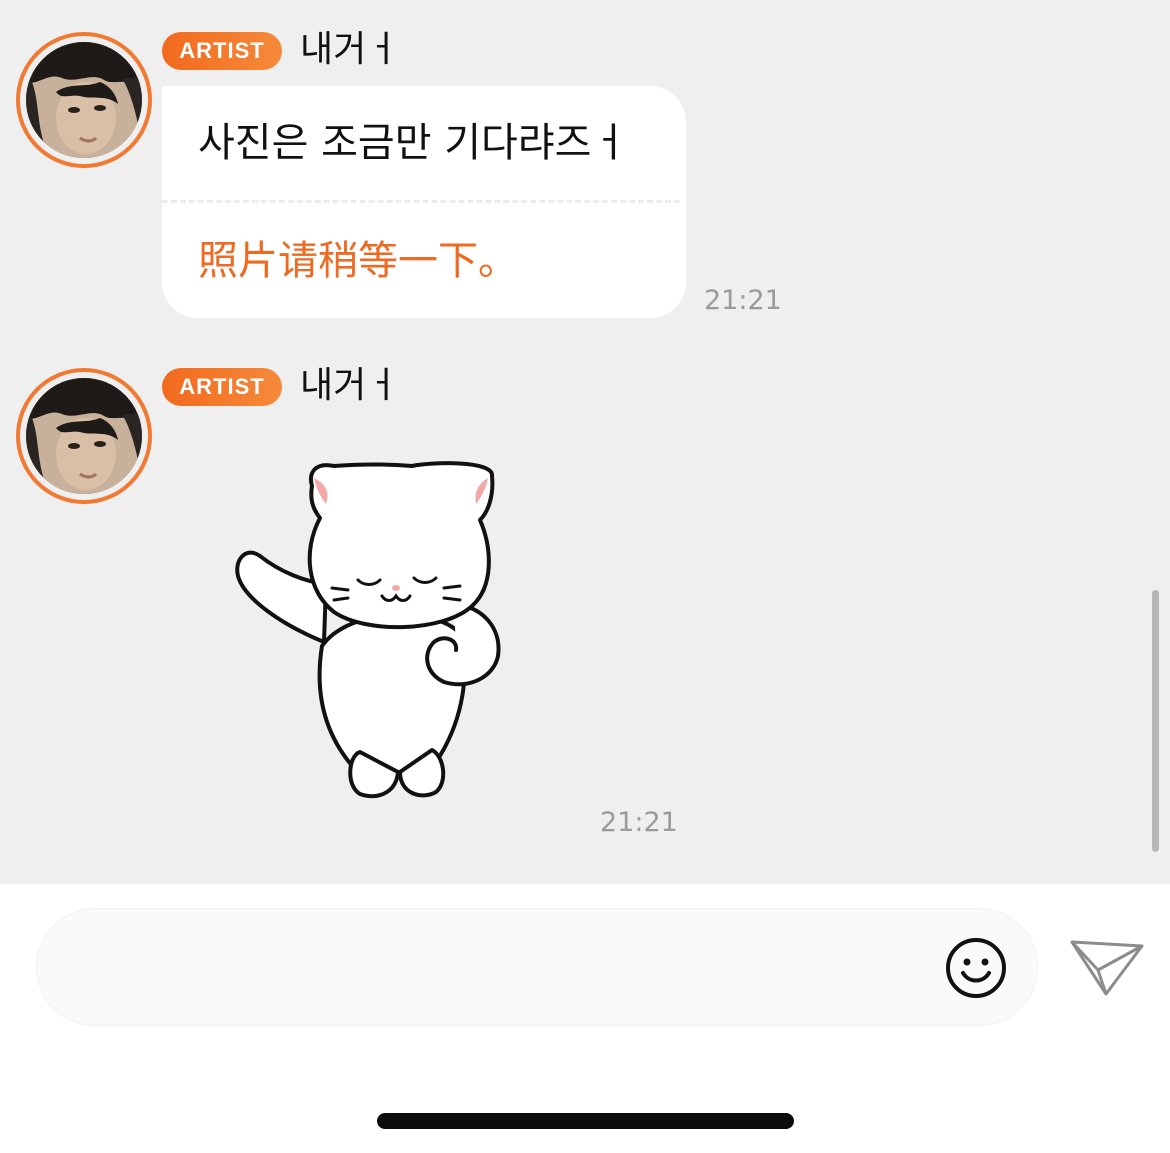 The height and width of the screenshot is (1153, 1170). I want to click on white-cat-waving-sticker-icon, so click(368, 630).